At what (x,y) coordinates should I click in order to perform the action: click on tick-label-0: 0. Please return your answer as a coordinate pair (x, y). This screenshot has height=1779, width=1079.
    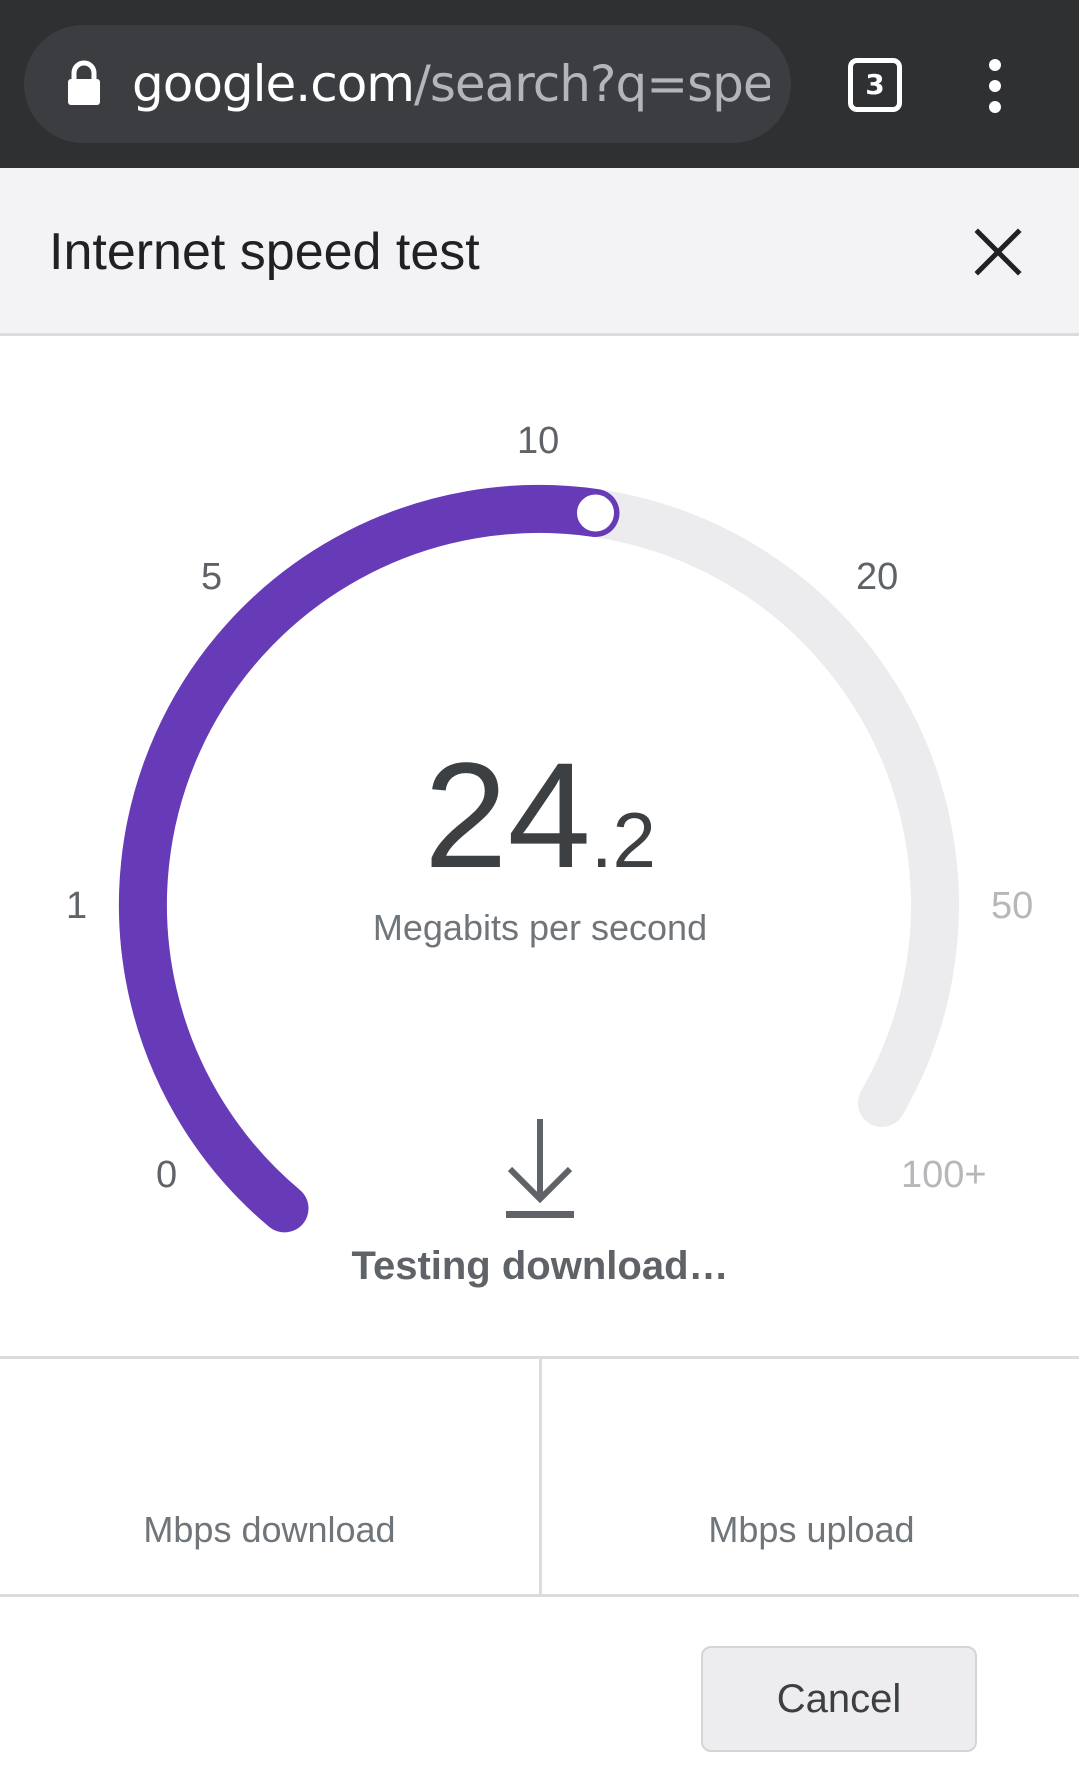
    Looking at the image, I should click on (167, 1175).